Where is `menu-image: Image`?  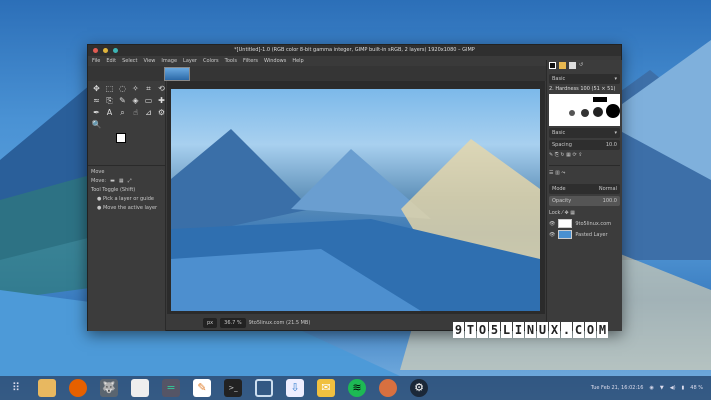 menu-image: Image is located at coordinates (169, 61).